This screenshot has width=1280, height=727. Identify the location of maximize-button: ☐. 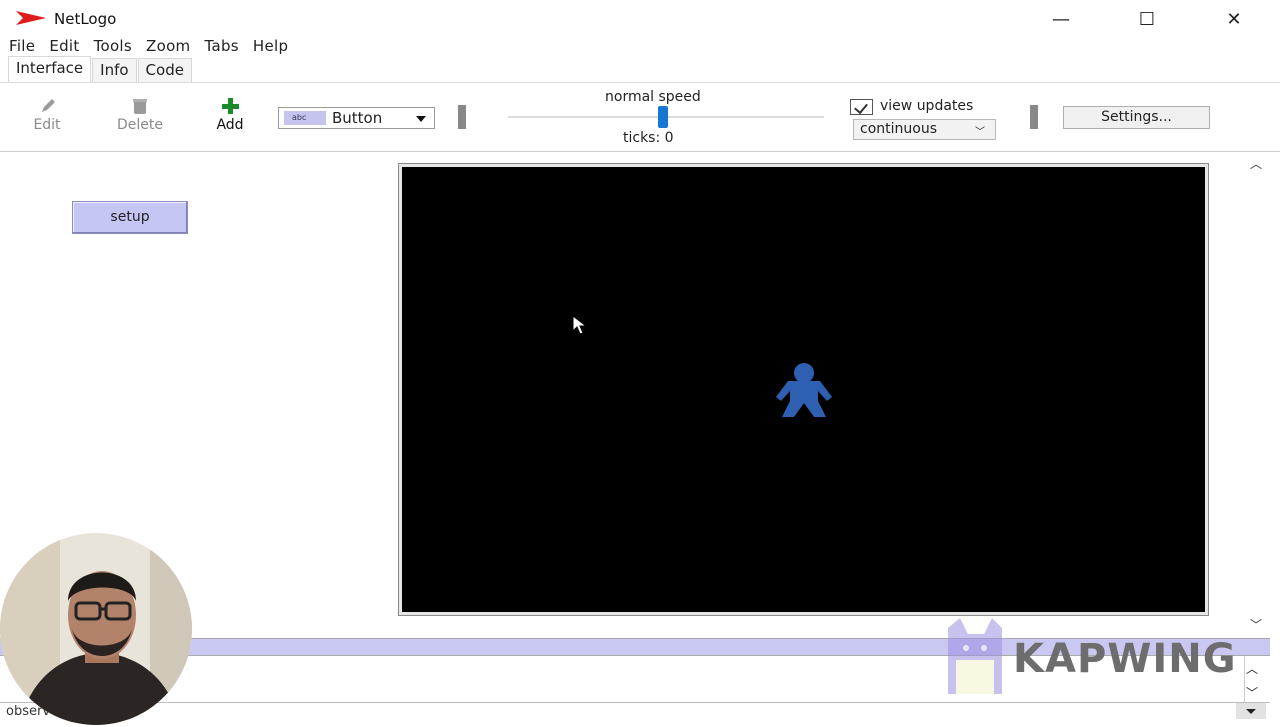
(1147, 19).